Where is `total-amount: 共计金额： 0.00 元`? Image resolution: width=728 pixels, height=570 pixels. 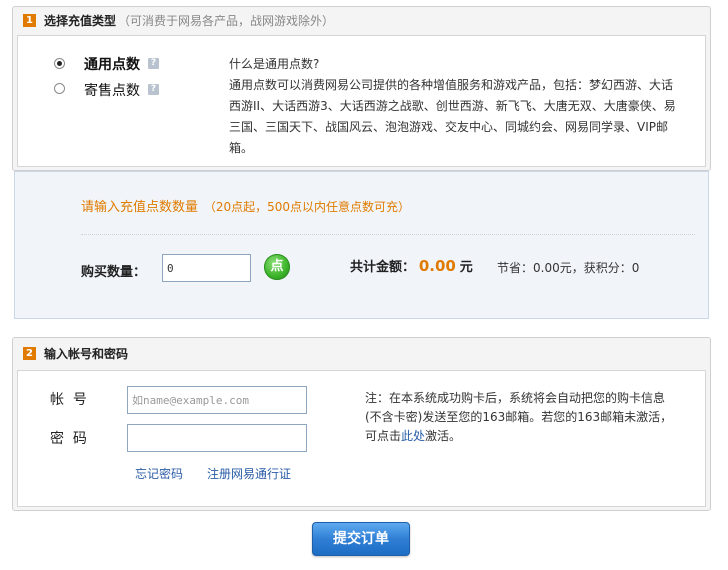
total-amount: 共计金额： 0.00 元 is located at coordinates (411, 265).